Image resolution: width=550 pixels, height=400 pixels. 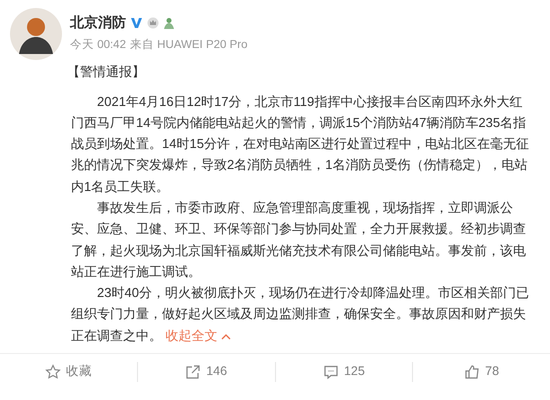 What do you see at coordinates (472, 372) in the screenshot?
I see `thumbs-up-icon` at bounding box center [472, 372].